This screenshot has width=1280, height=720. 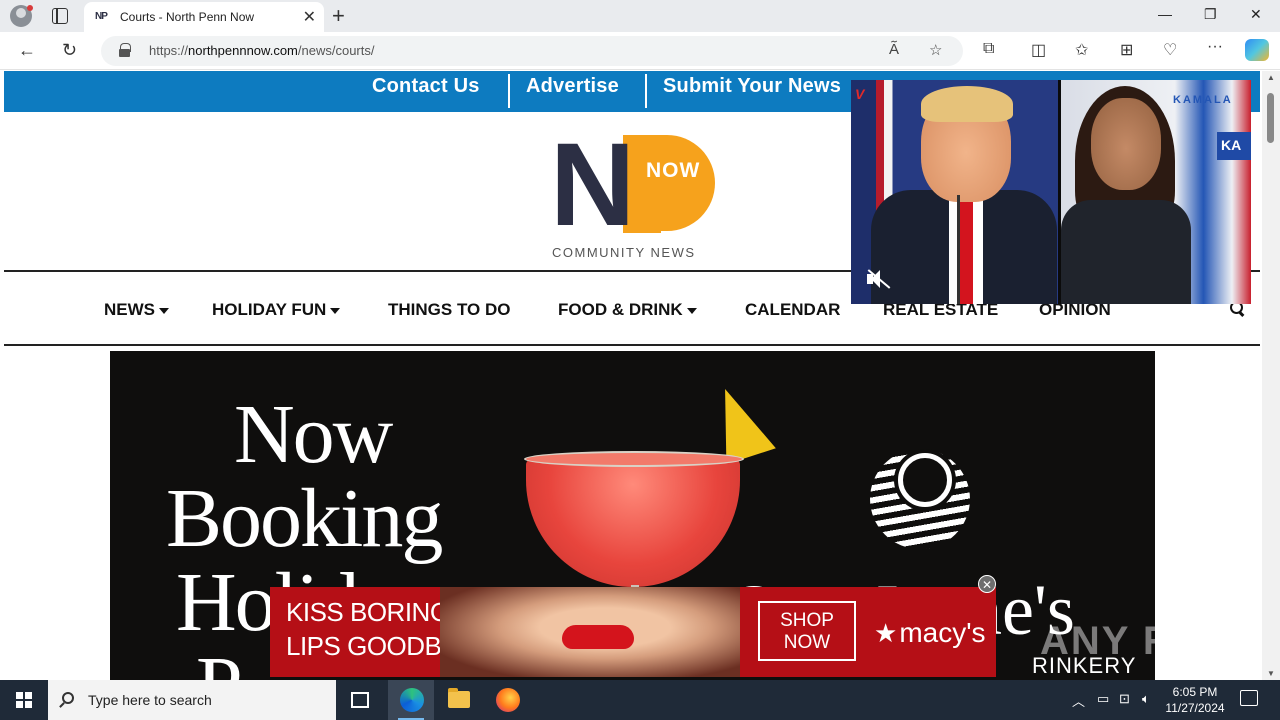 What do you see at coordinates (673, 170) in the screenshot?
I see `logo-badge: NOW` at bounding box center [673, 170].